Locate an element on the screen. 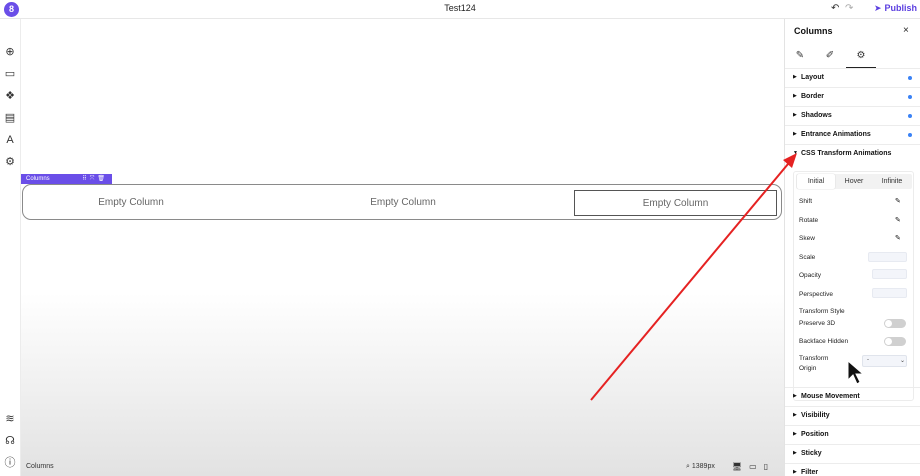 This screenshot has height=476, width=920. close-icon: × is located at coordinates (906, 30).